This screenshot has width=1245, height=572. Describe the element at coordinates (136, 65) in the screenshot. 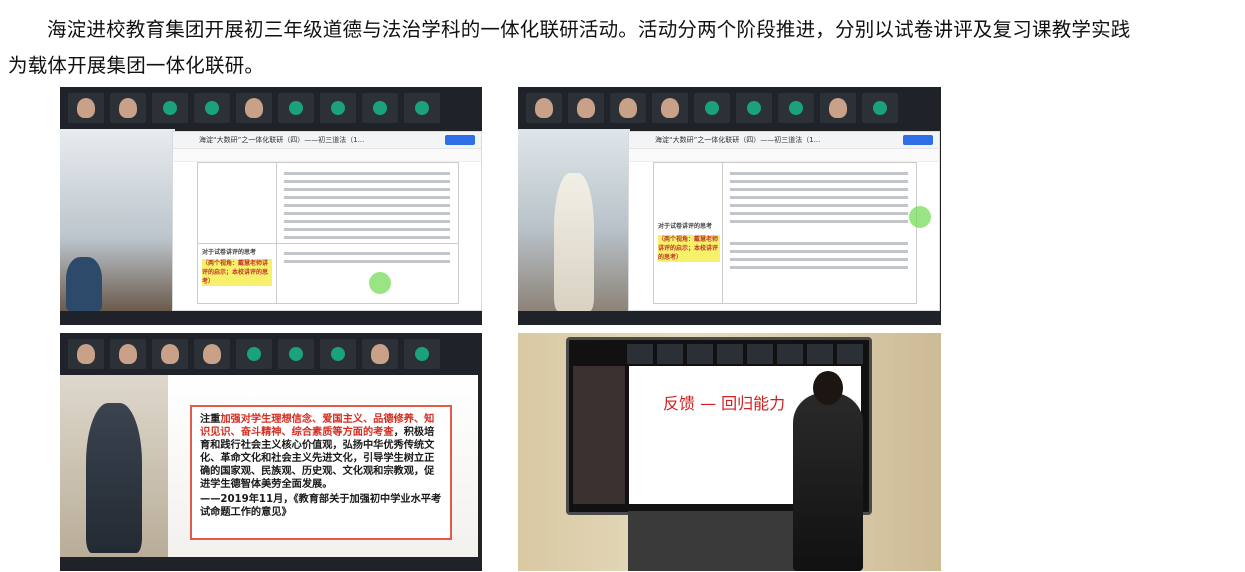

I see `paragraph-line-2: 为载体开展集团一体化联研。` at that location.